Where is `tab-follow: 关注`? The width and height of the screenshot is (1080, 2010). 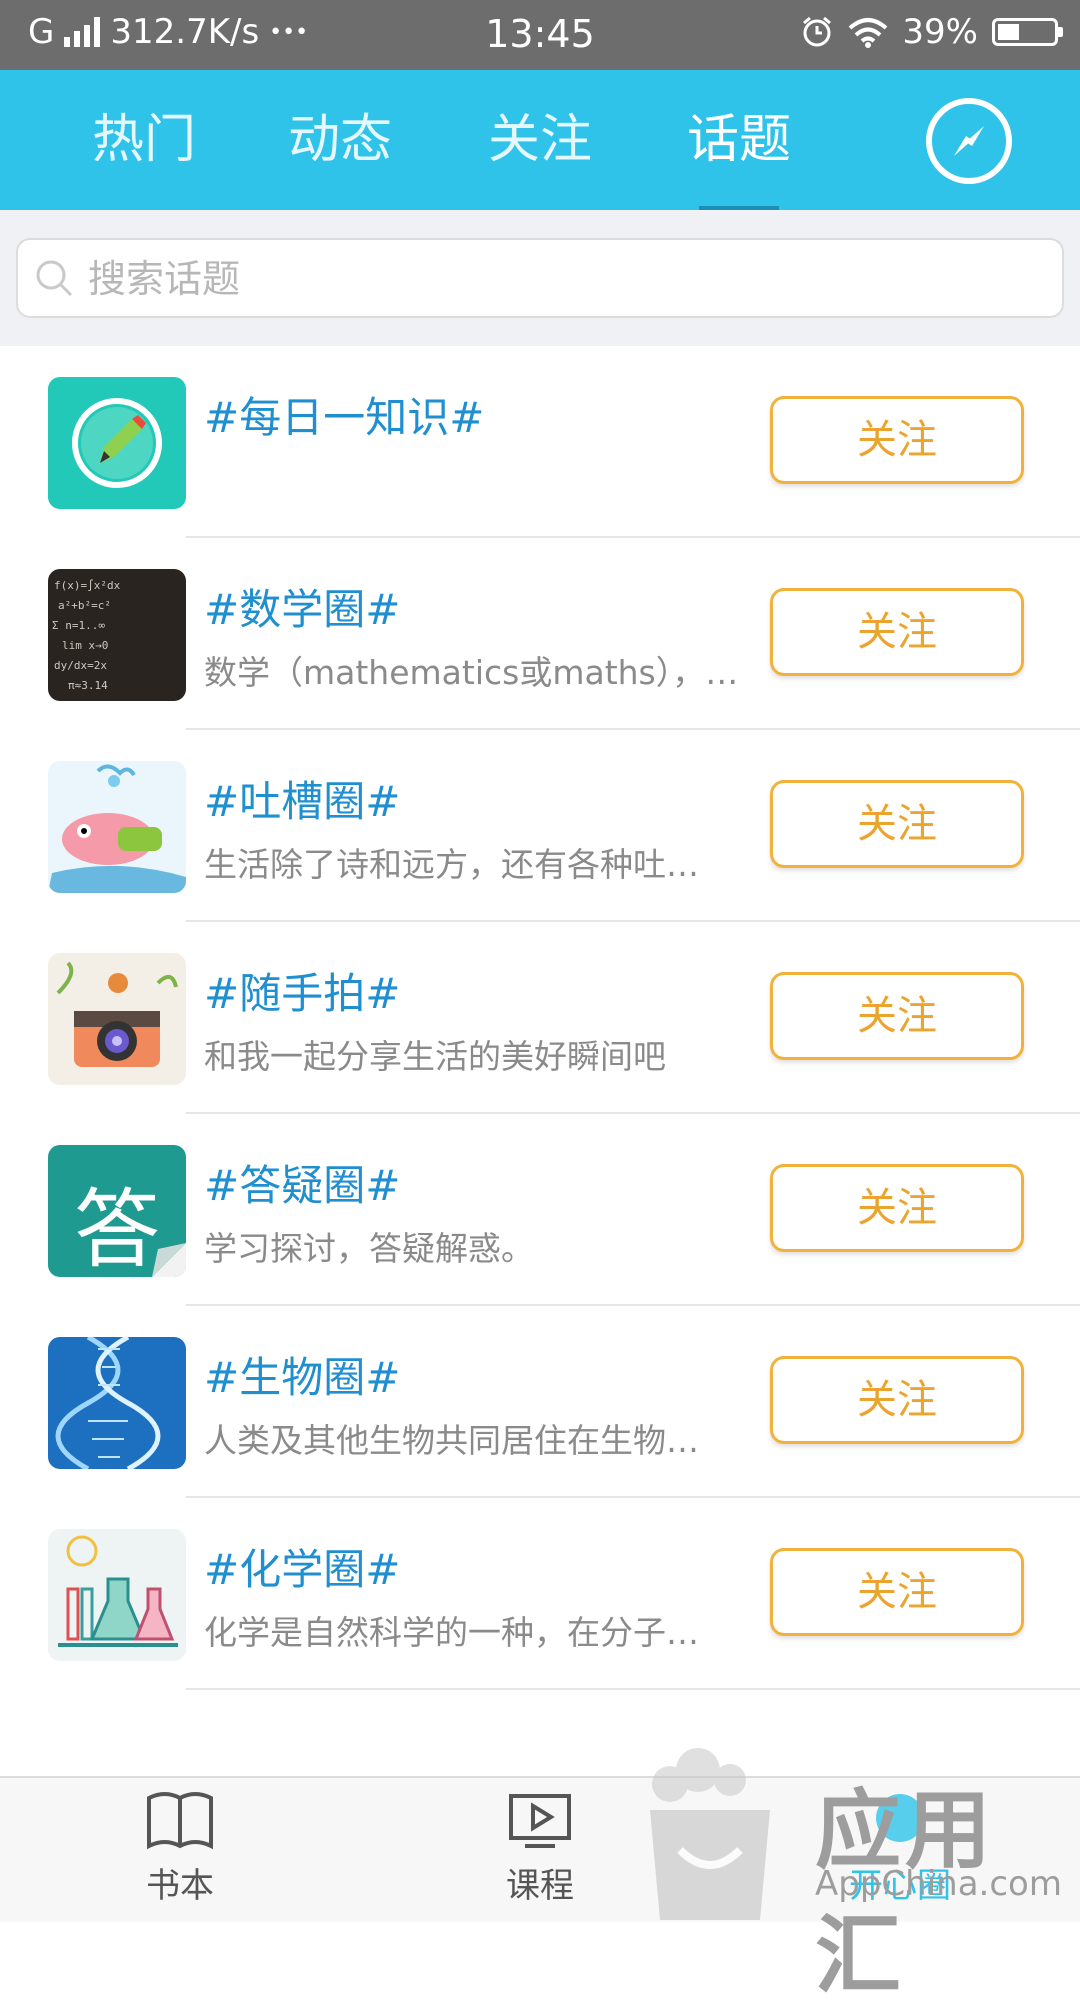 tab-follow: 关注 is located at coordinates (540, 140).